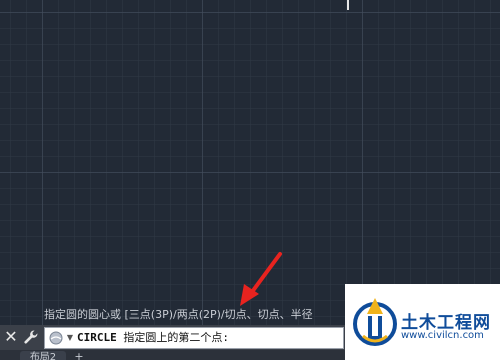 The image size is (500, 360). I want to click on chevron-down-icon: ▼, so click(70, 338).